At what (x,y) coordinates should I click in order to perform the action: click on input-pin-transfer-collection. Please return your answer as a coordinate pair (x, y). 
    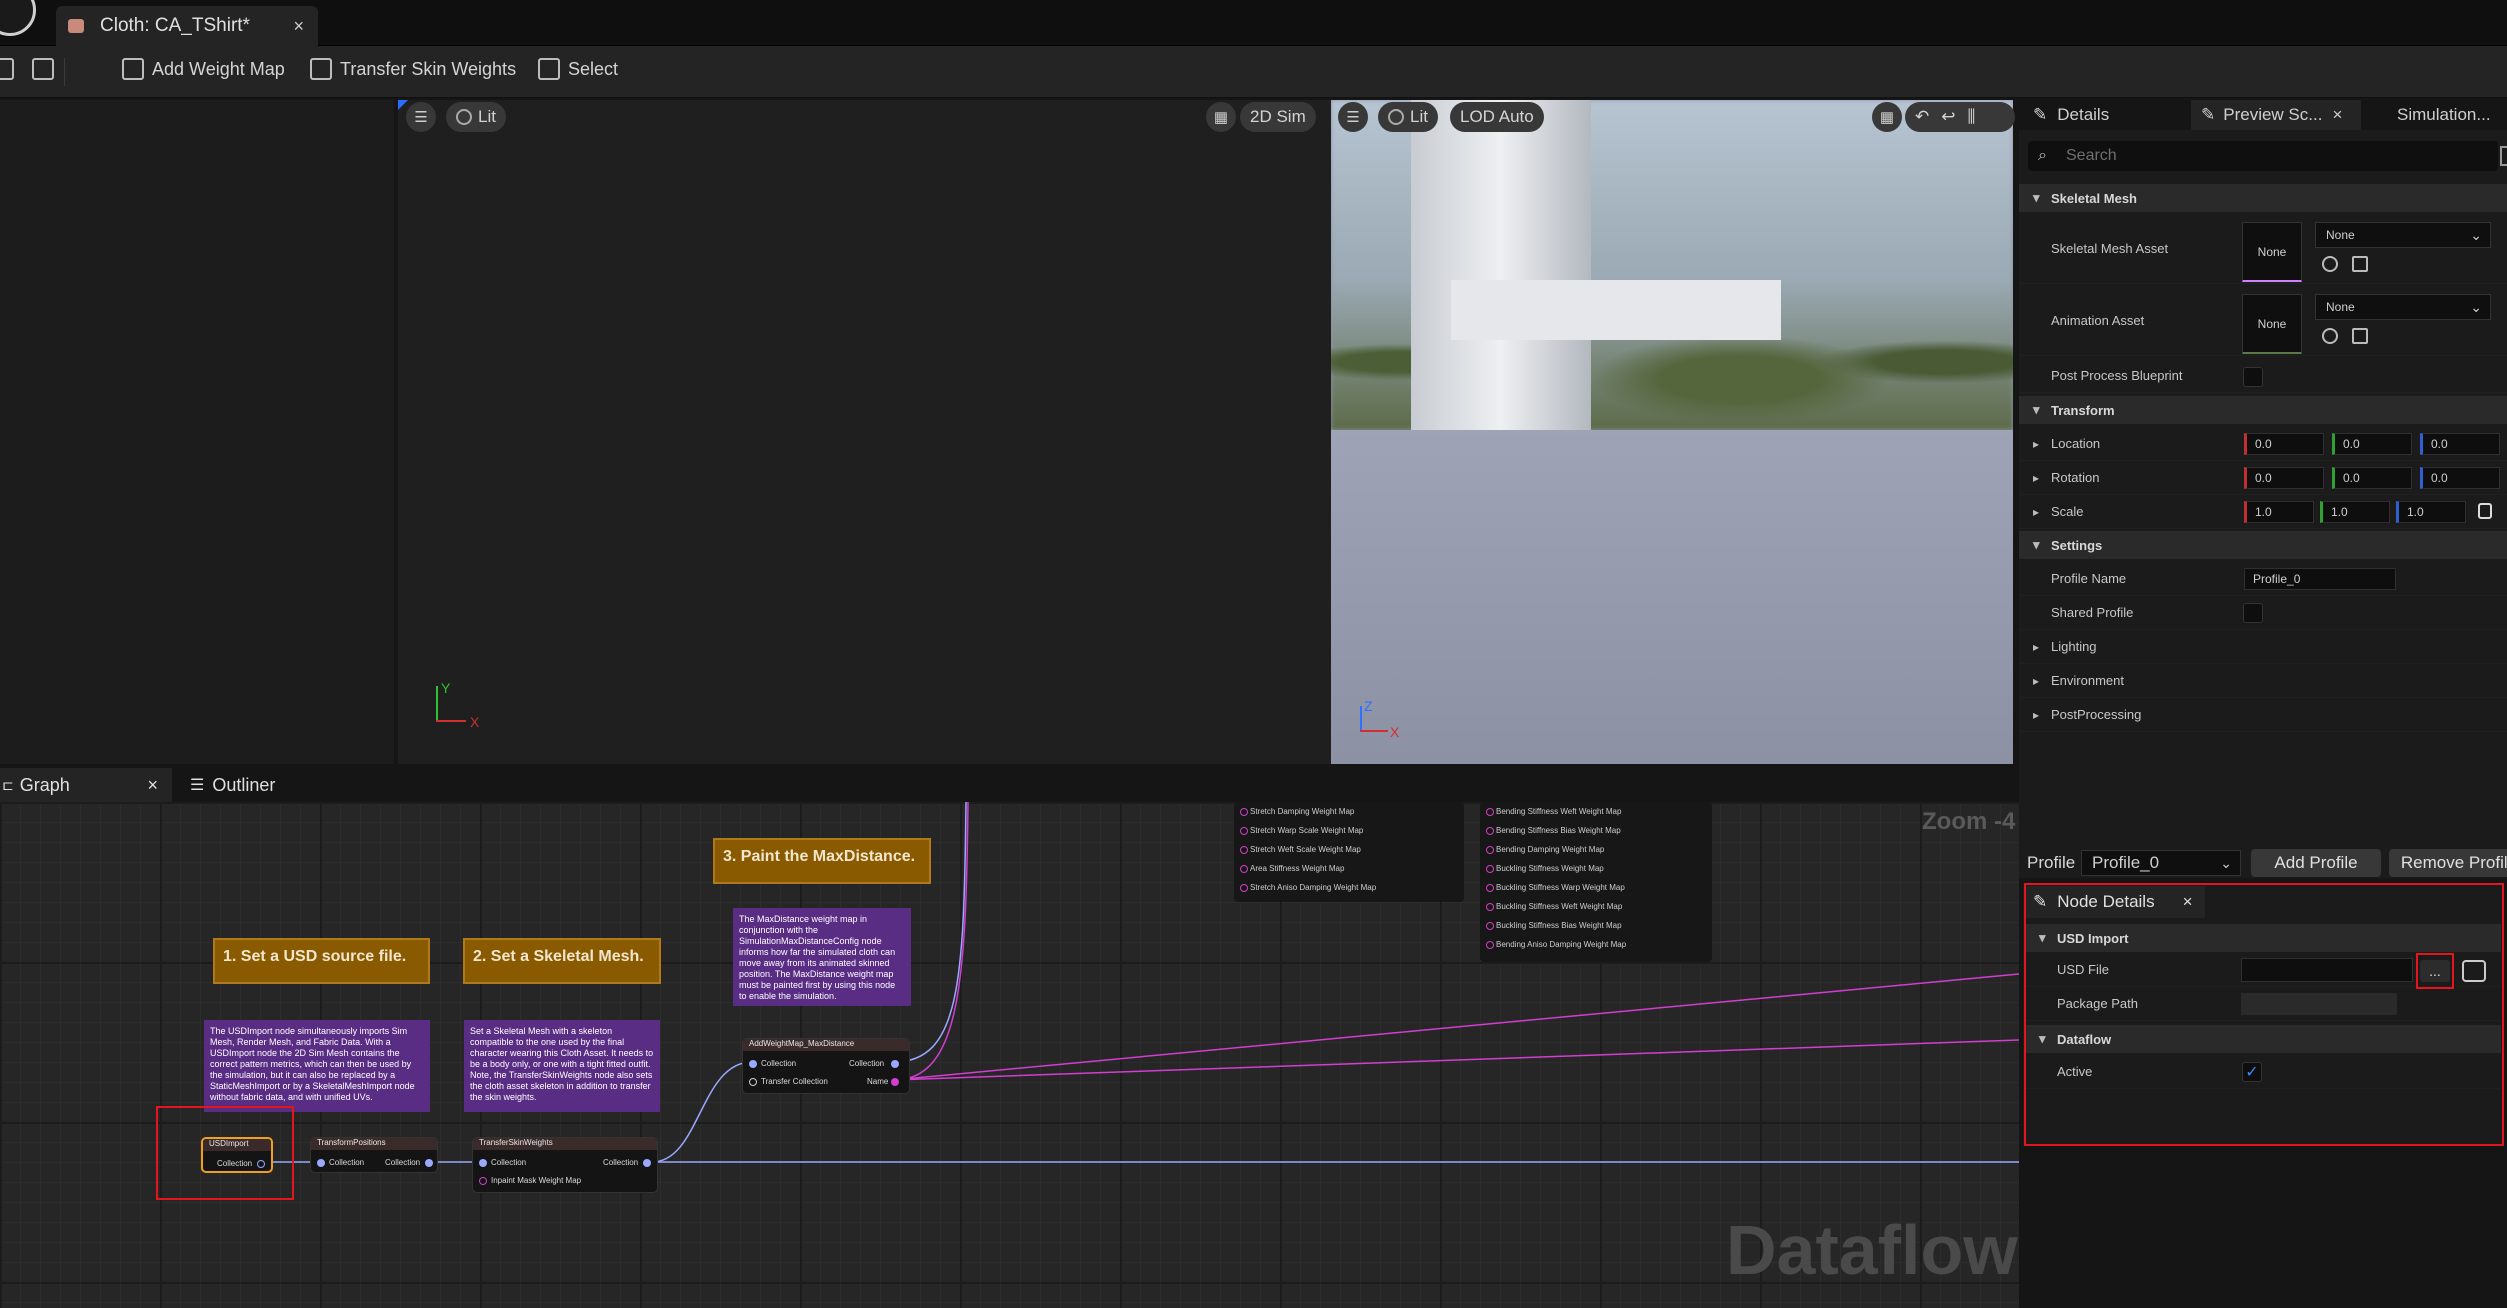
    Looking at the image, I should click on (753, 1082).